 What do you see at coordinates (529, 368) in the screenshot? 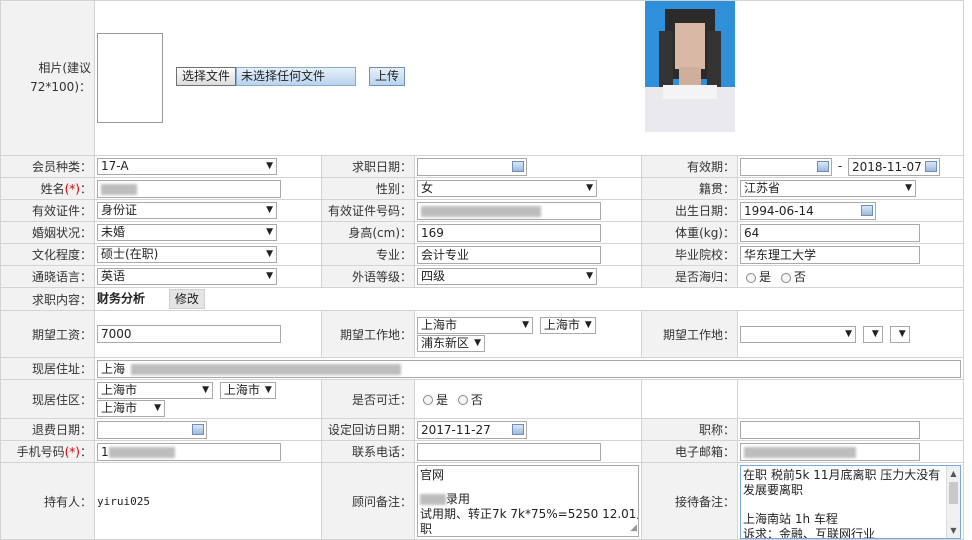
I see `address-input: 上海` at bounding box center [529, 368].